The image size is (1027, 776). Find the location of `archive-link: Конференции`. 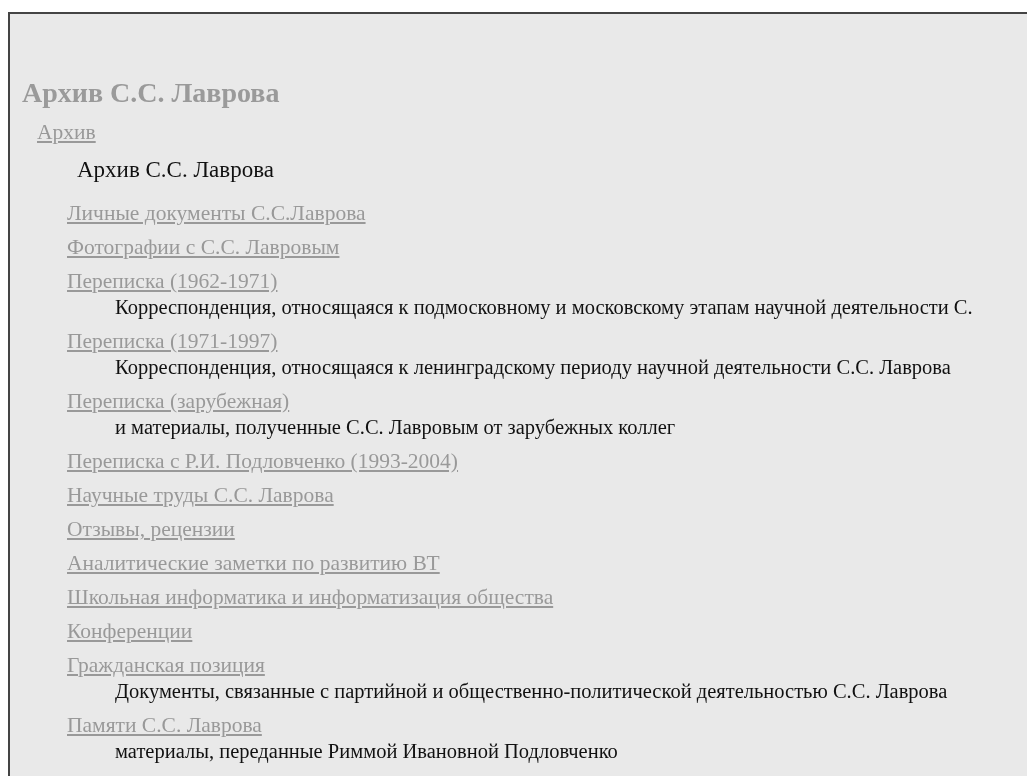

archive-link: Конференции is located at coordinates (130, 631).